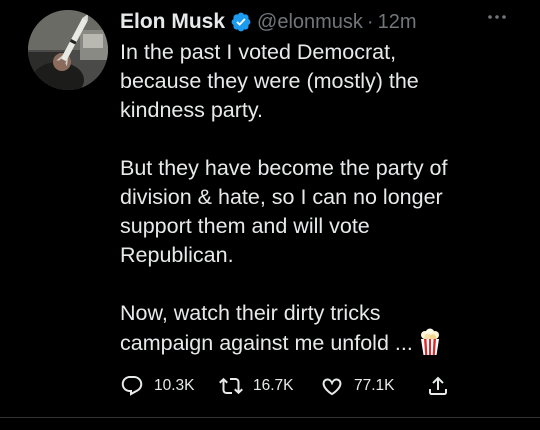  Describe the element at coordinates (250, 313) in the screenshot. I see `tweet-line: Now, watch their dirty tricks` at that location.